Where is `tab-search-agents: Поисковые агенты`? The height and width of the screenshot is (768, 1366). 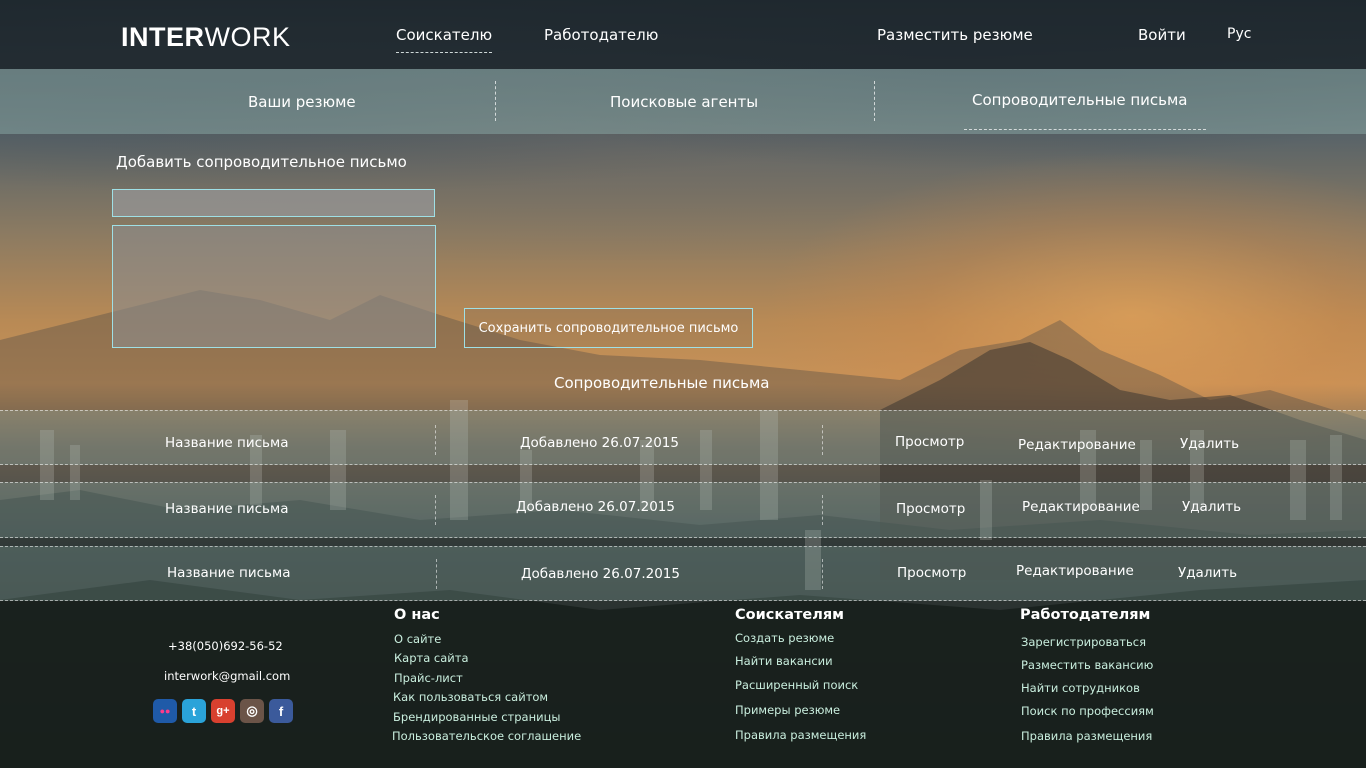 tab-search-agents: Поисковые агенты is located at coordinates (684, 102).